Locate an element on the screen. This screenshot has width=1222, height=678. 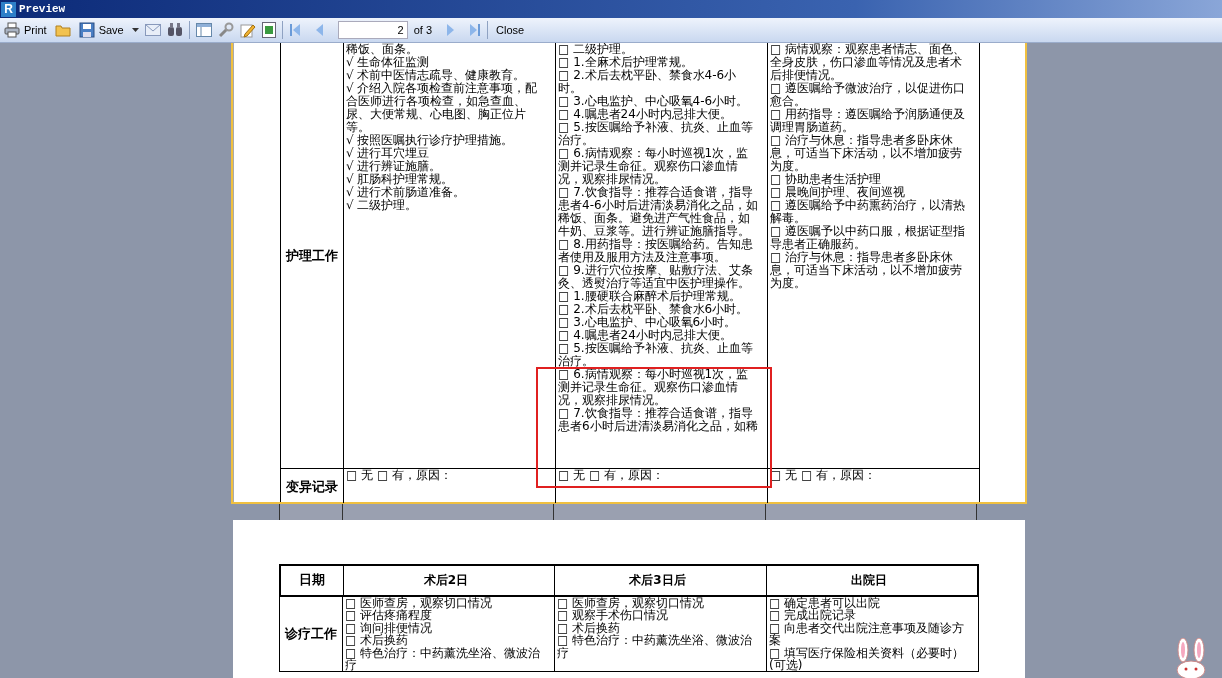
checklist-item: □ 确定患者可以出院 is located at coordinates (825, 603).